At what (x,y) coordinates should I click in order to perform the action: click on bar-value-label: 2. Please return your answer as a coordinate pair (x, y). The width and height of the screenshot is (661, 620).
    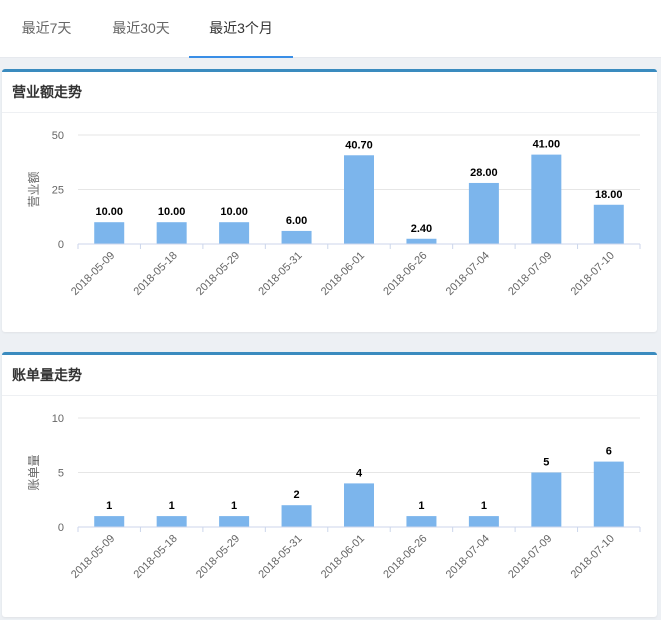
    Looking at the image, I should click on (296, 495).